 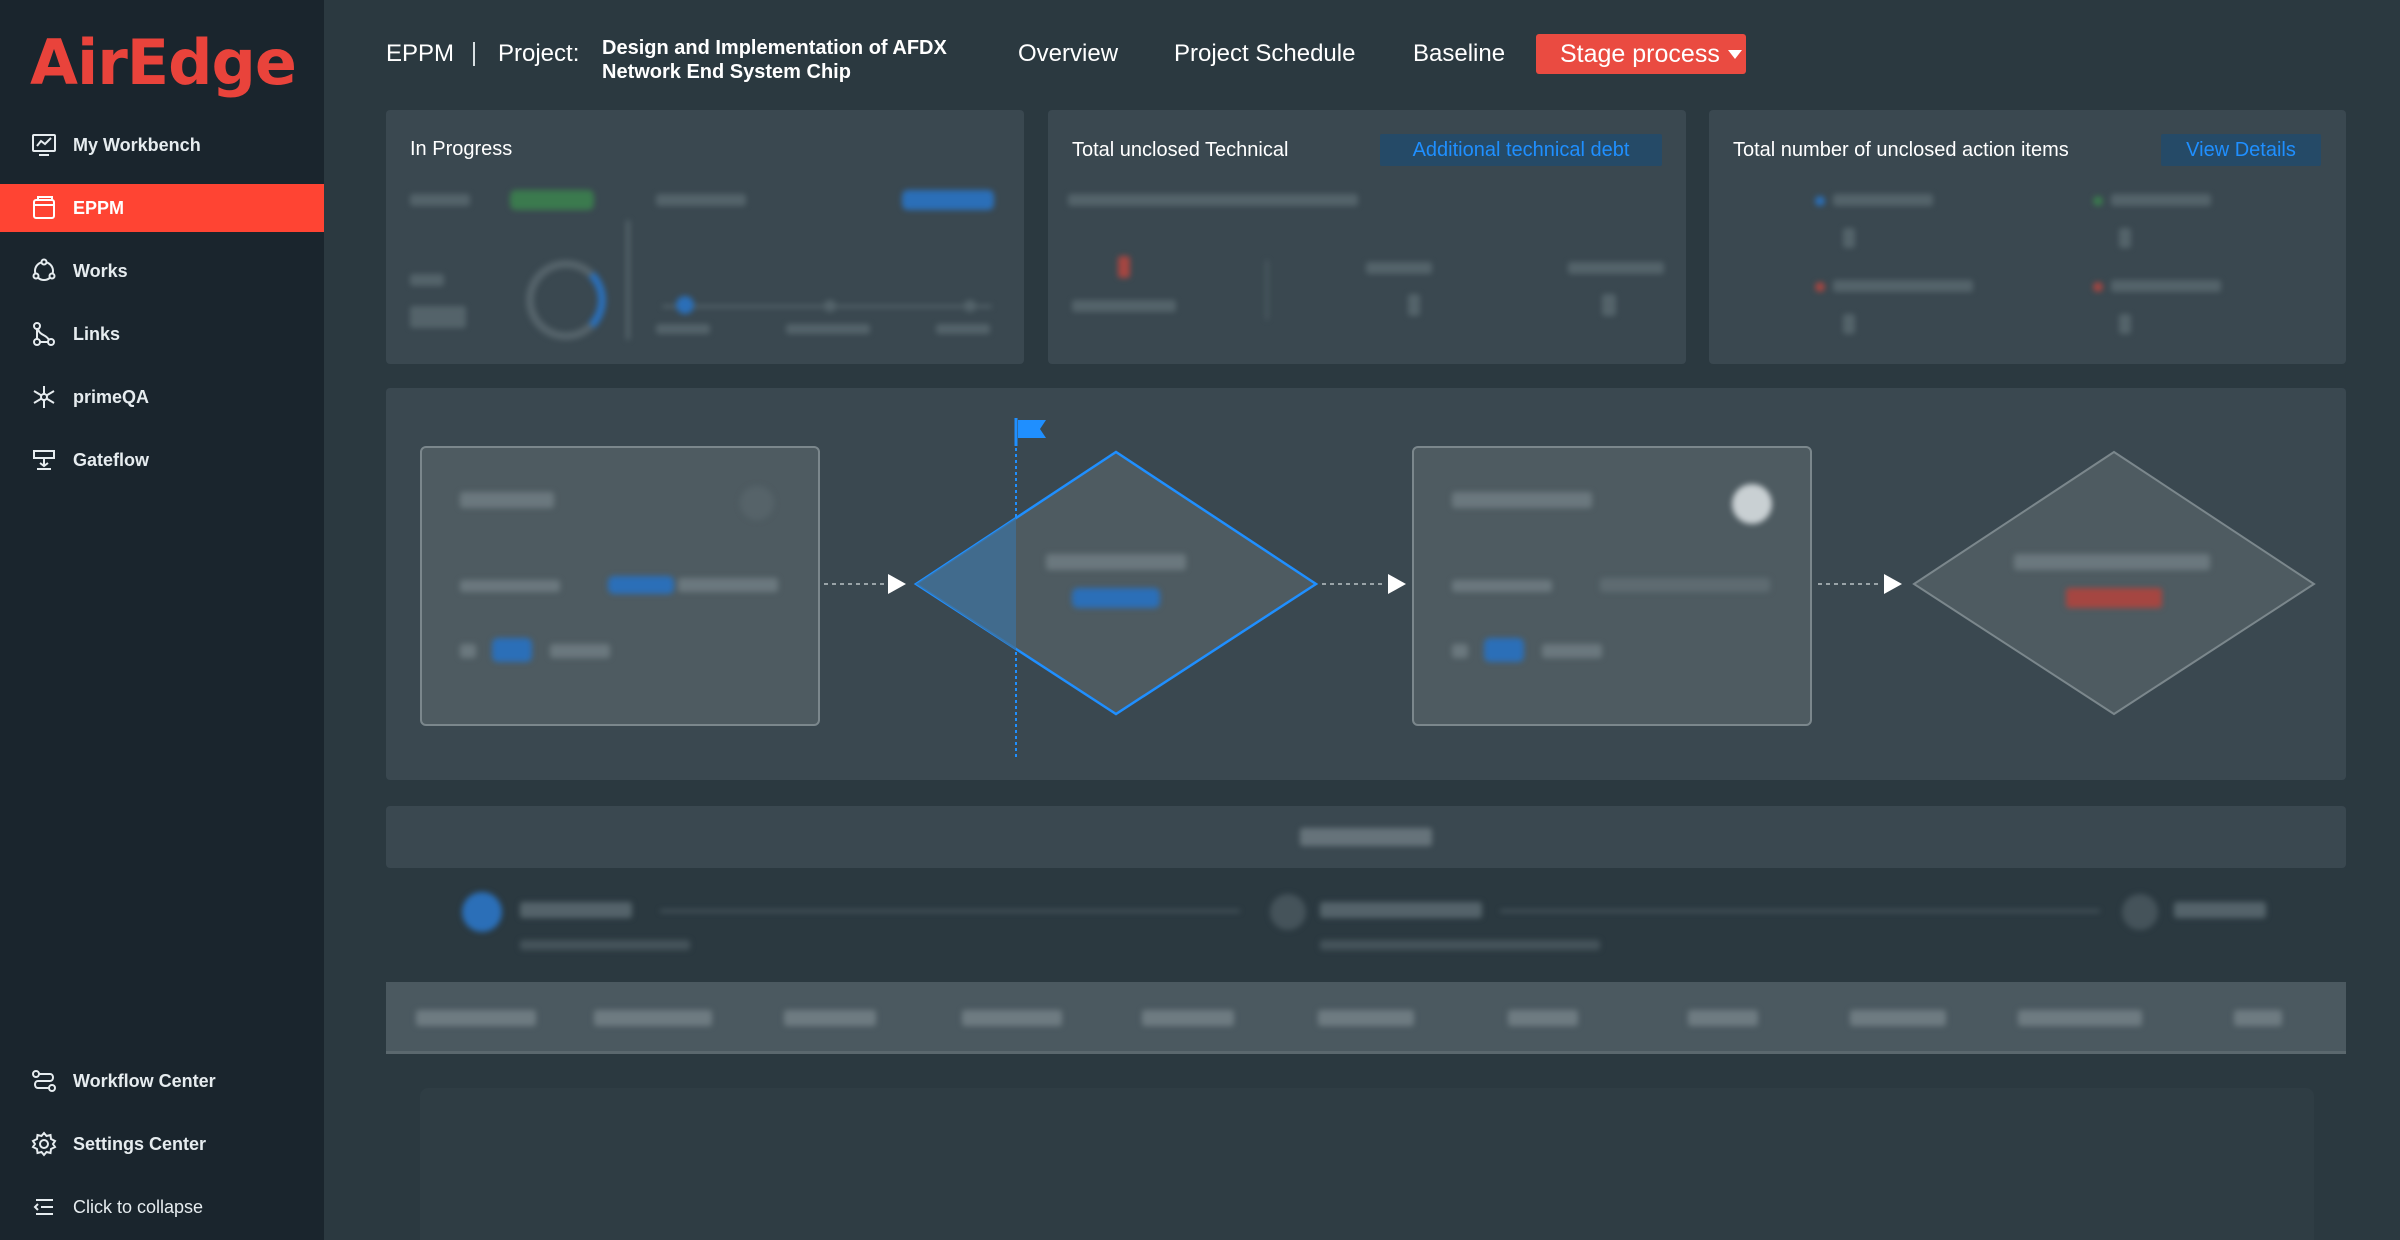 I want to click on gear-icon, so click(x=44, y=1144).